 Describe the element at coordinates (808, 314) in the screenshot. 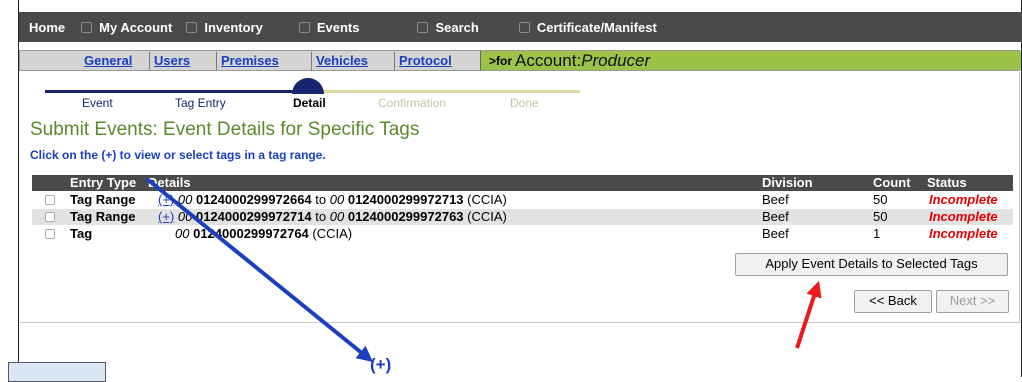

I see `red-arrow-icon` at that location.